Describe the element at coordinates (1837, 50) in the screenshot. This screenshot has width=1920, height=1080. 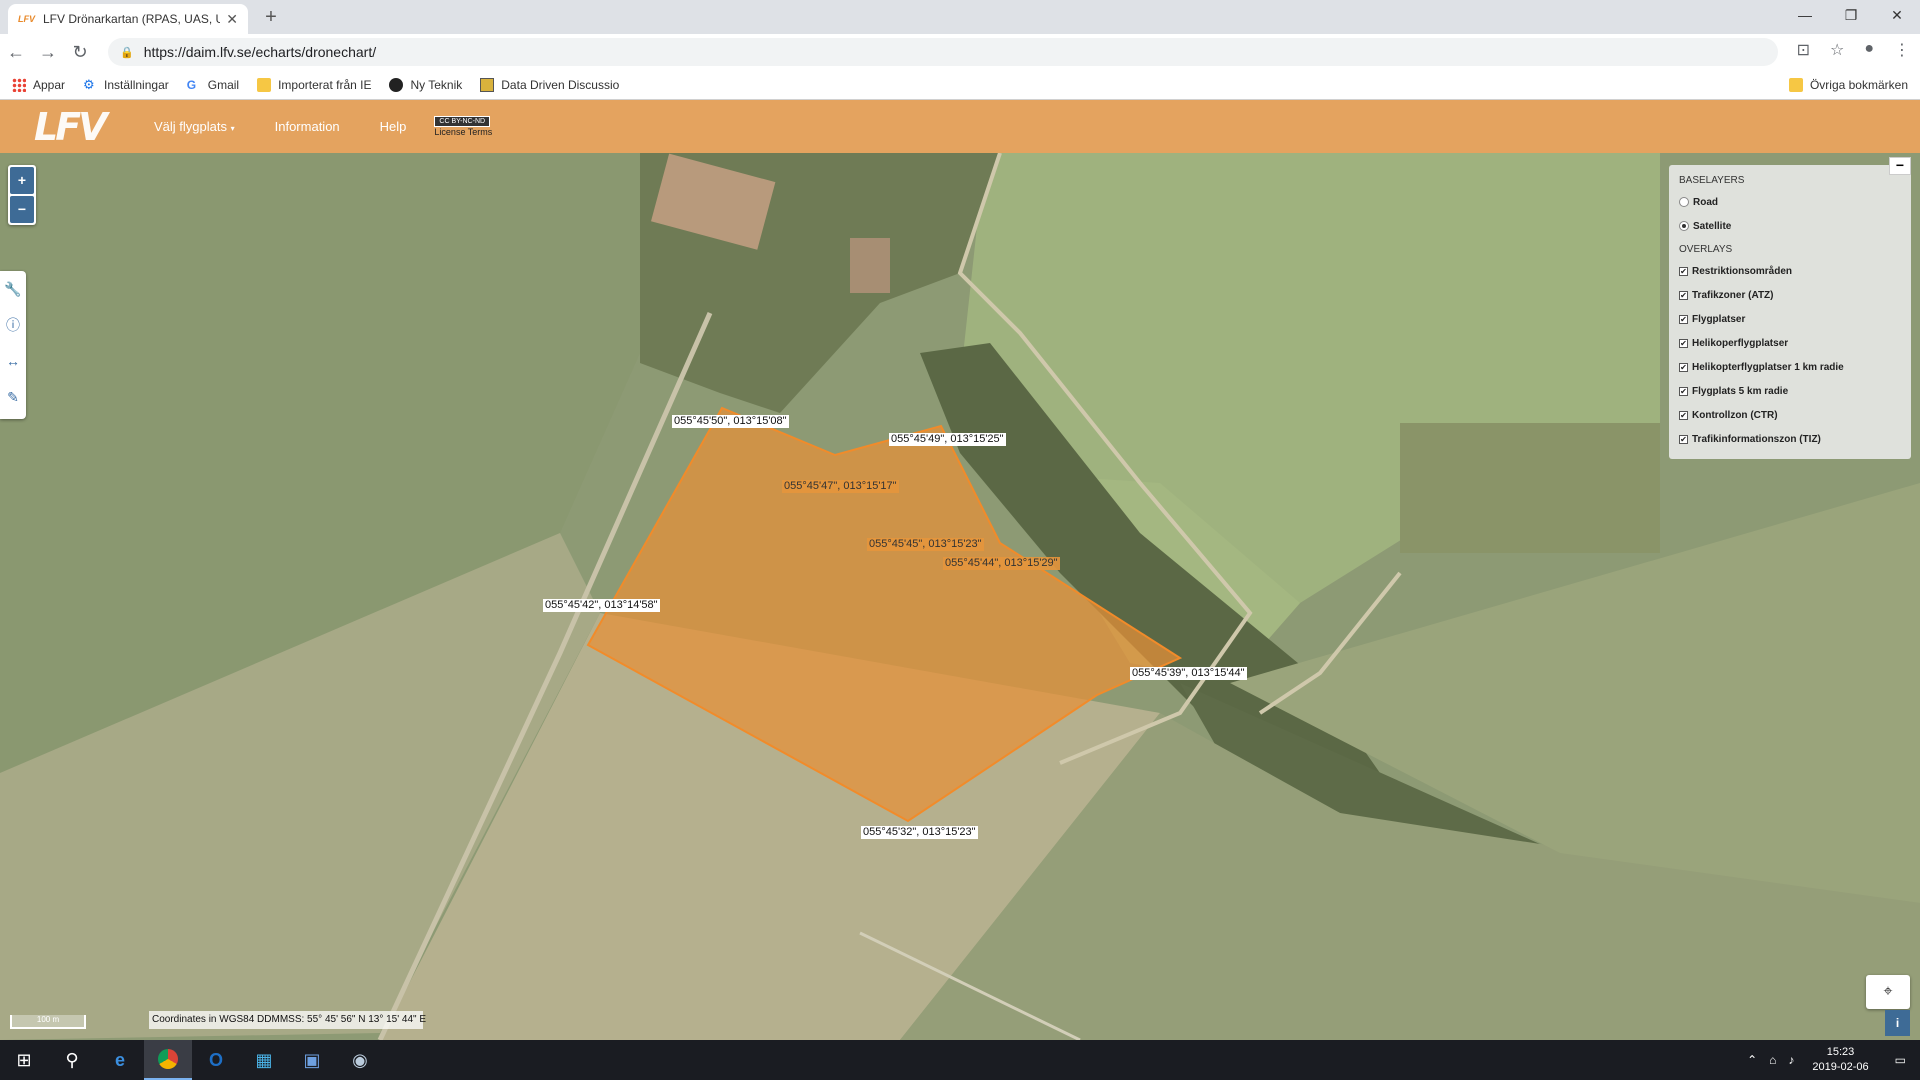
I see `bookmark-star-icon: ☆` at that location.